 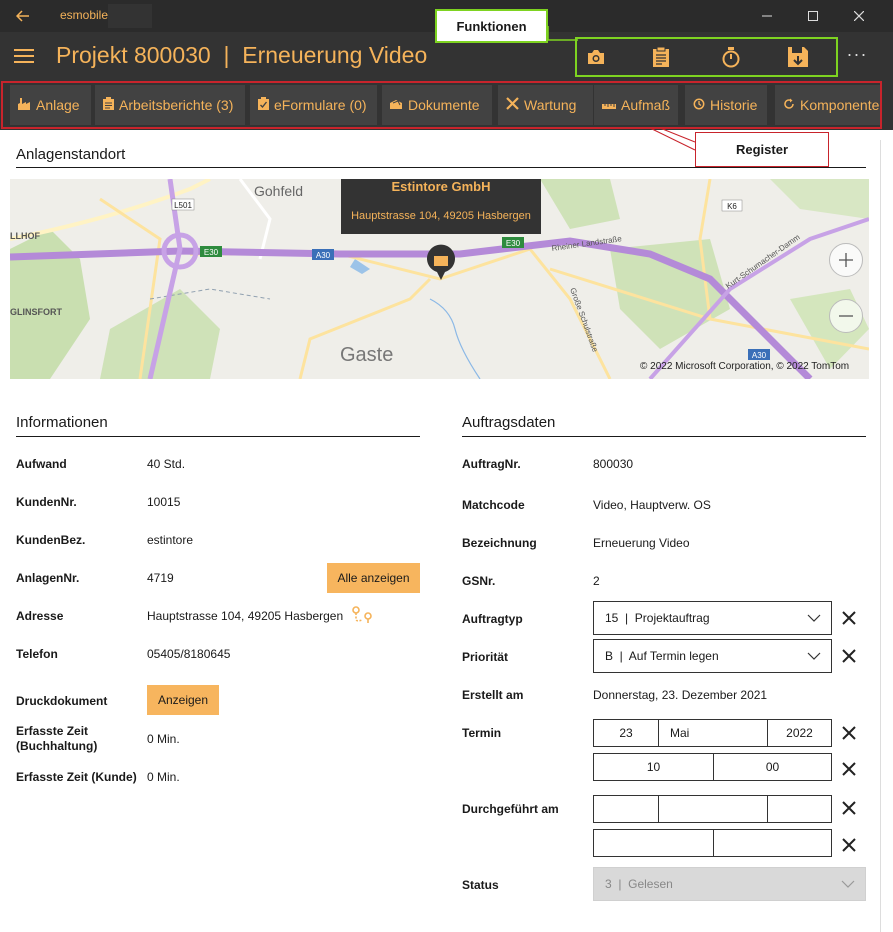 What do you see at coordinates (163, 777) in the screenshot?
I see `erfasste-zeit-kunde-value: 0 Min.` at bounding box center [163, 777].